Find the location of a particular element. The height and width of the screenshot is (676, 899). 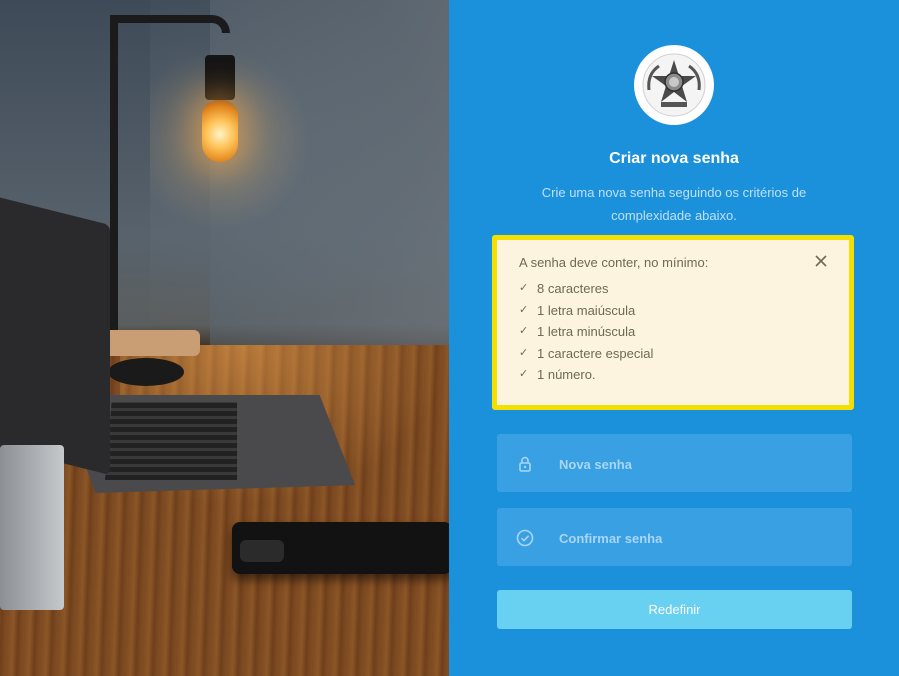

coat-of-arms-icon is located at coordinates (674, 85).